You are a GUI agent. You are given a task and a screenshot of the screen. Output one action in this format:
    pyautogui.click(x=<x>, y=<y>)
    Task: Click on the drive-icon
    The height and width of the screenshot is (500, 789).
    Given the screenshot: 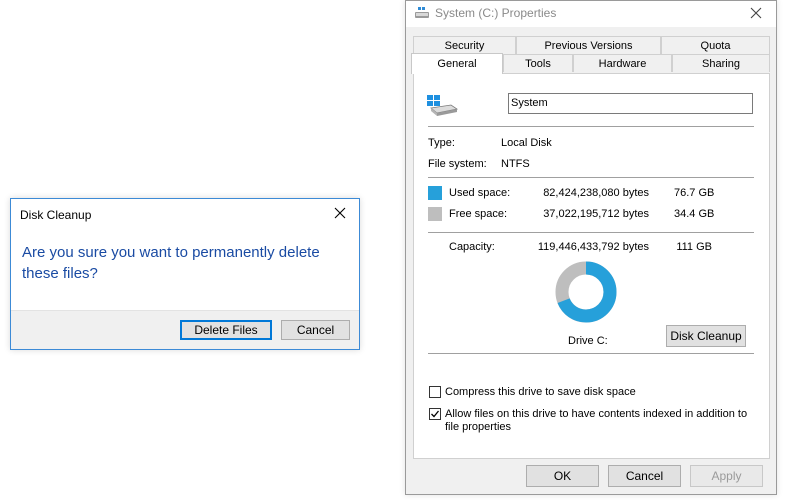 What is the action you would take?
    pyautogui.click(x=422, y=14)
    